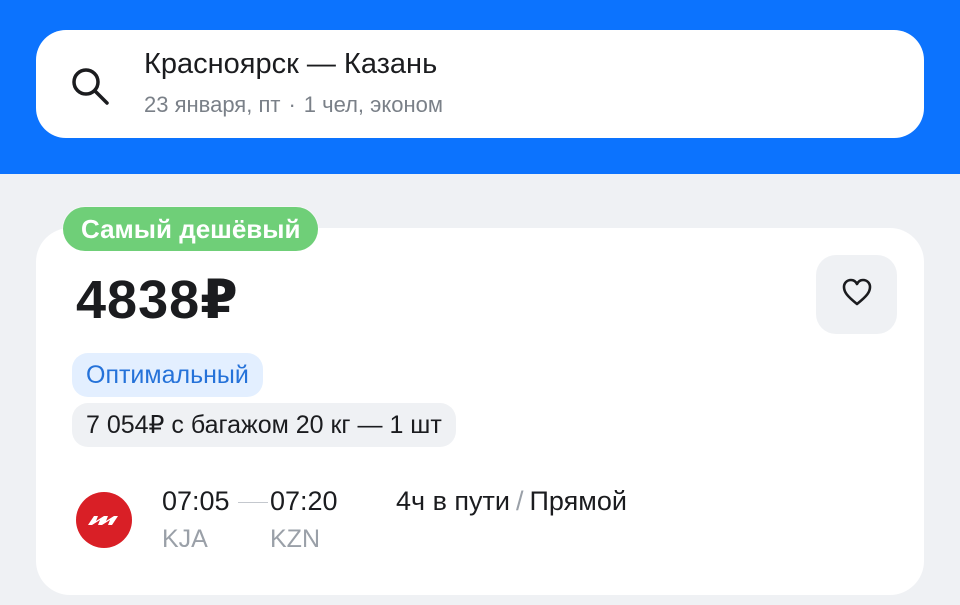 This screenshot has height=605, width=960. What do you see at coordinates (578, 501) in the screenshot?
I see `stops-text: Прямой` at bounding box center [578, 501].